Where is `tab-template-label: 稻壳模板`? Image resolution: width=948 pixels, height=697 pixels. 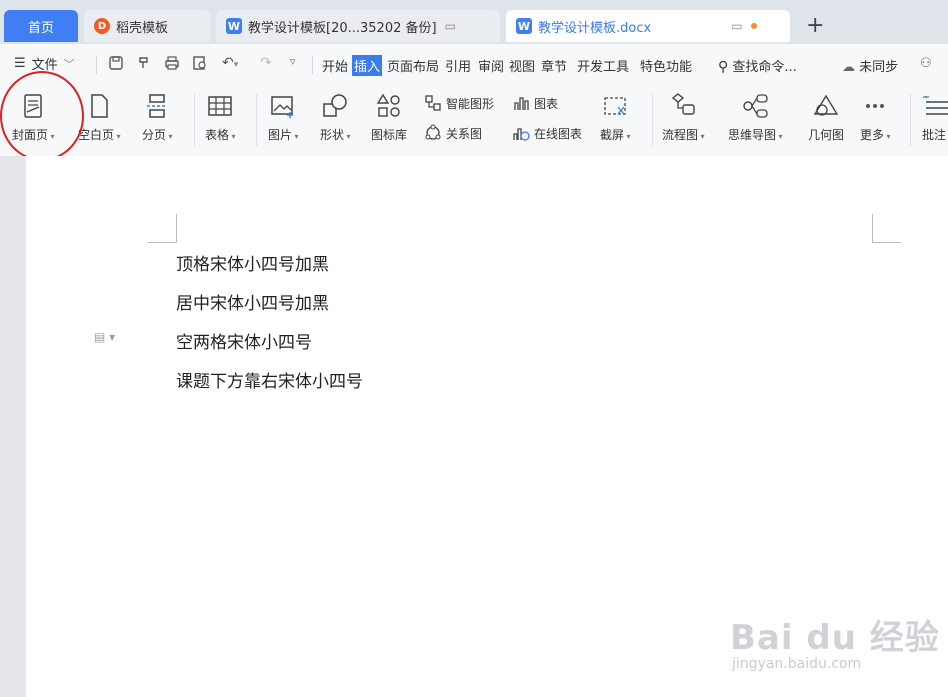
tab-template-label: 稻壳模板 is located at coordinates (142, 28).